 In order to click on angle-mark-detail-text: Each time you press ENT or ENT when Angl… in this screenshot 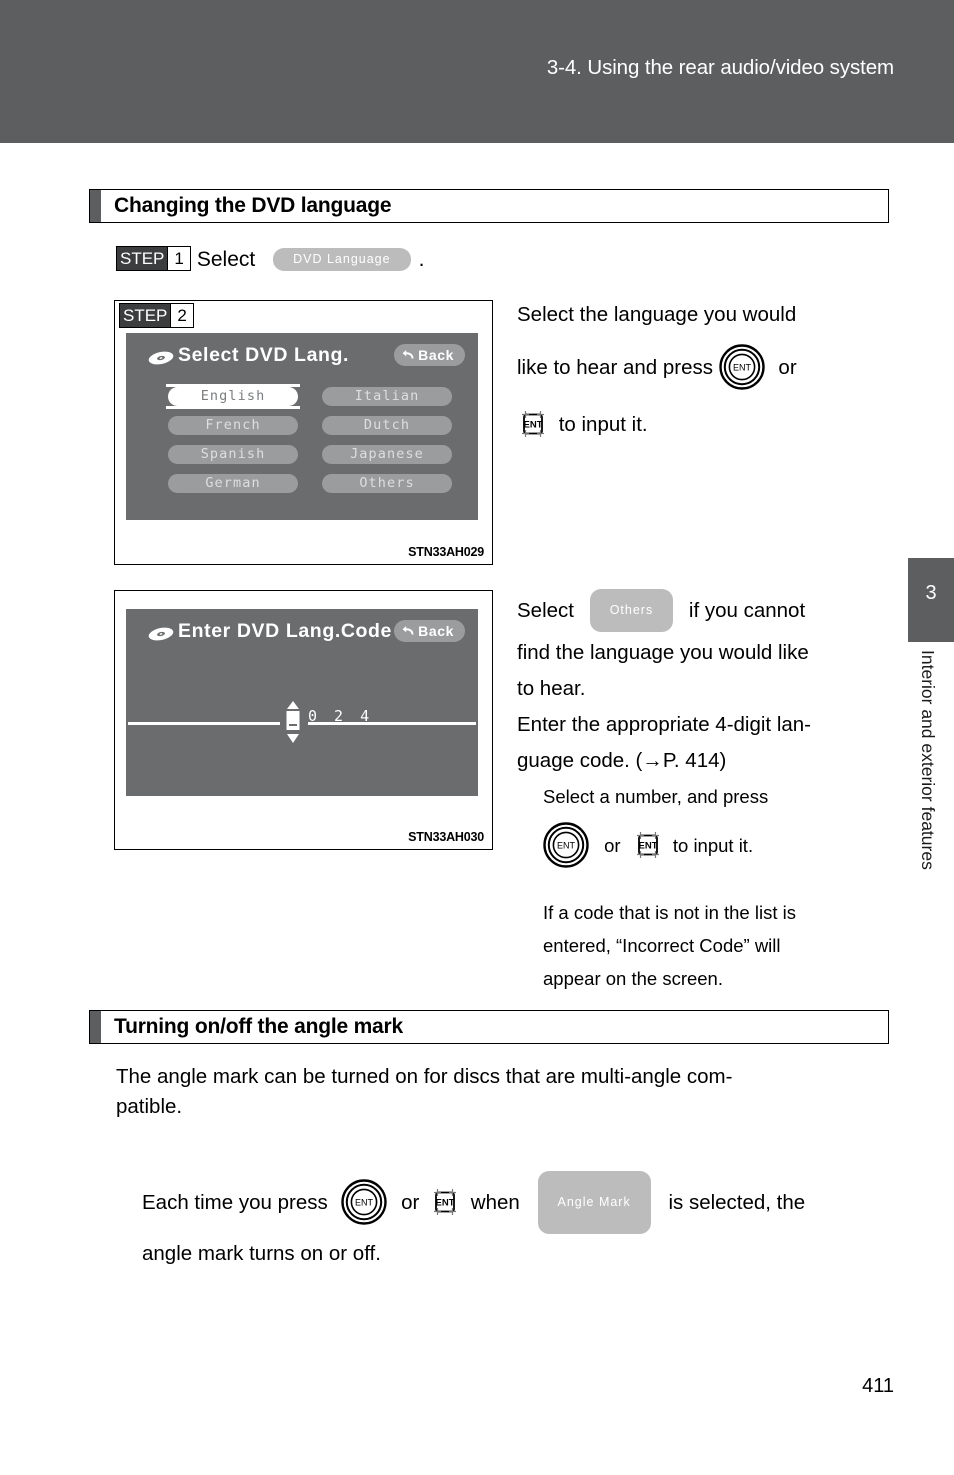, I will do `click(515, 1222)`.